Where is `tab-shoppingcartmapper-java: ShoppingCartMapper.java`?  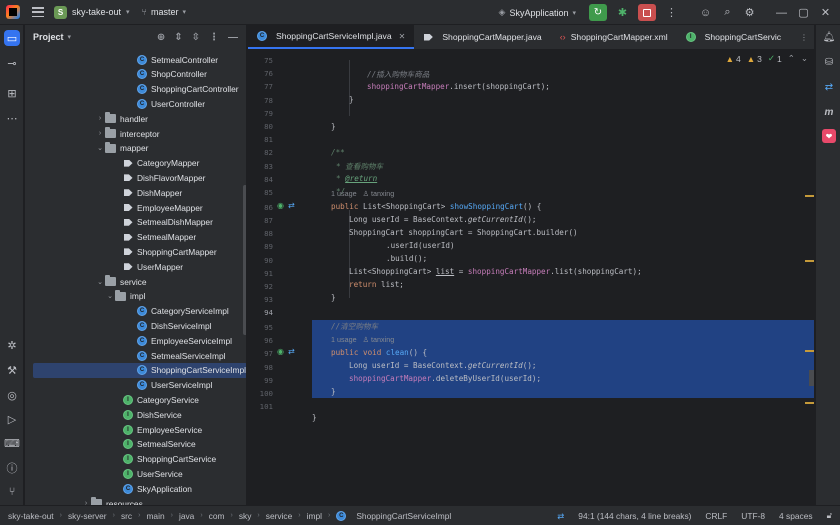
tab-shoppingcartmapper-java: ShoppingCartMapper.java is located at coordinates (482, 37).